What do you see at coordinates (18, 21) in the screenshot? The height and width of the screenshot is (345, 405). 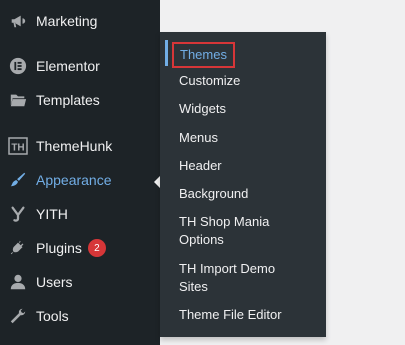 I see `megaphone-icon` at bounding box center [18, 21].